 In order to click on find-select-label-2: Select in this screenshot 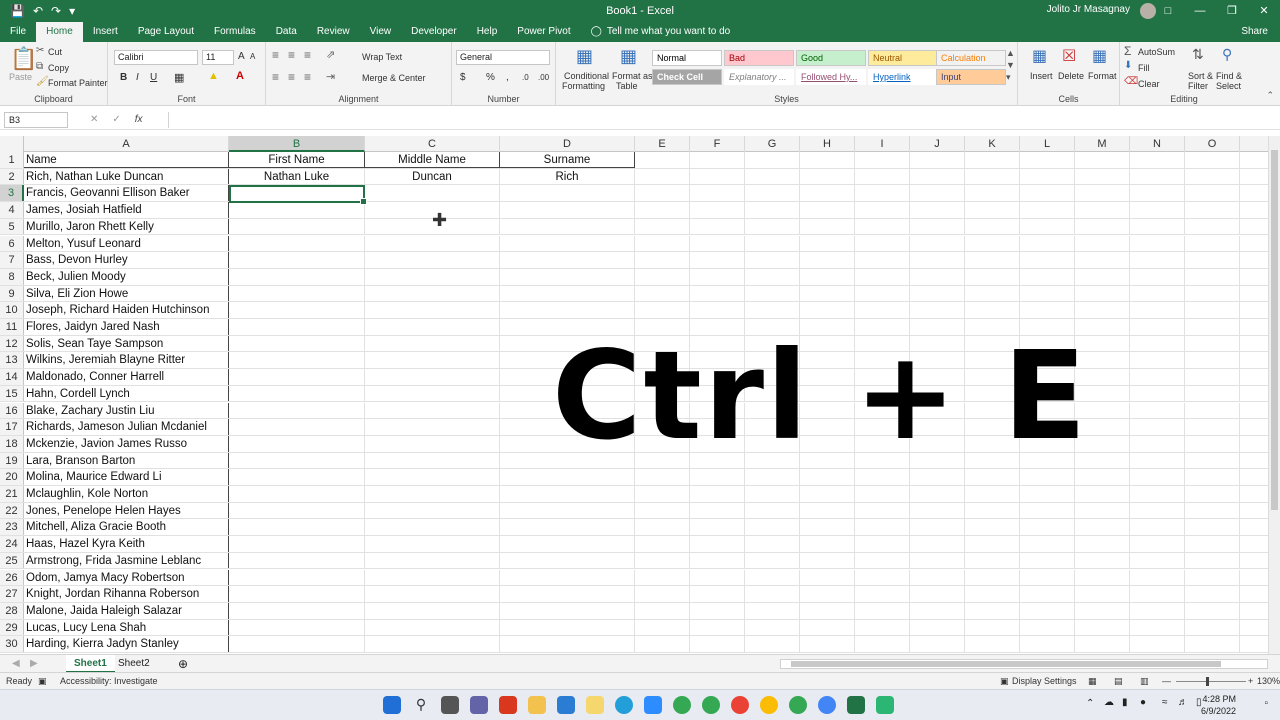, I will do `click(1228, 86)`.